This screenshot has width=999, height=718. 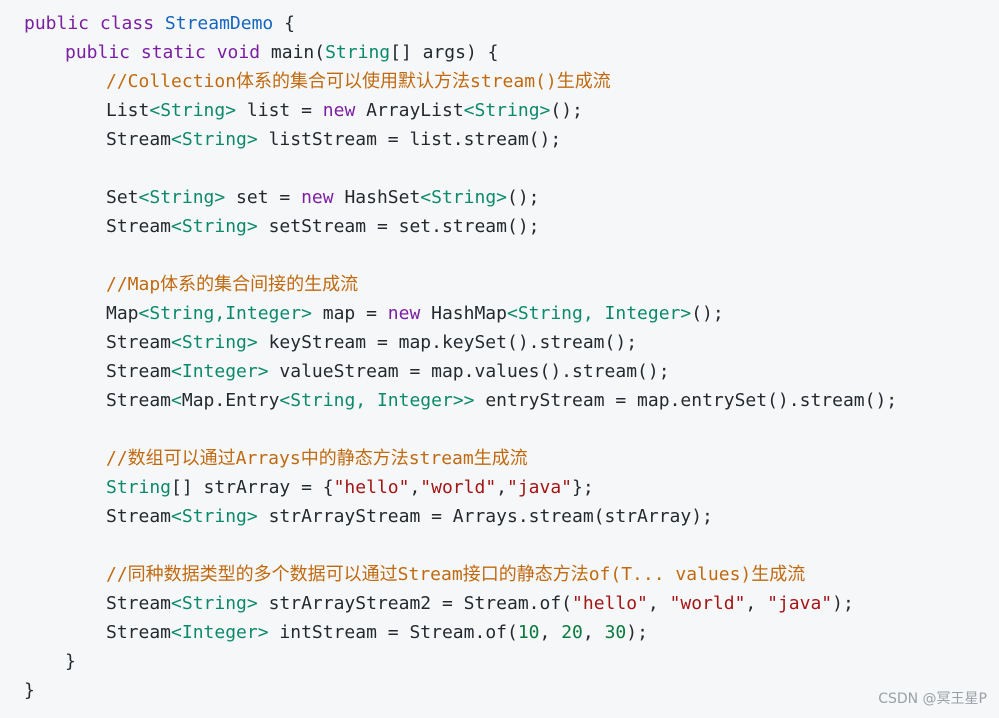 What do you see at coordinates (528, 632) in the screenshot?
I see `code-token-number: 10` at bounding box center [528, 632].